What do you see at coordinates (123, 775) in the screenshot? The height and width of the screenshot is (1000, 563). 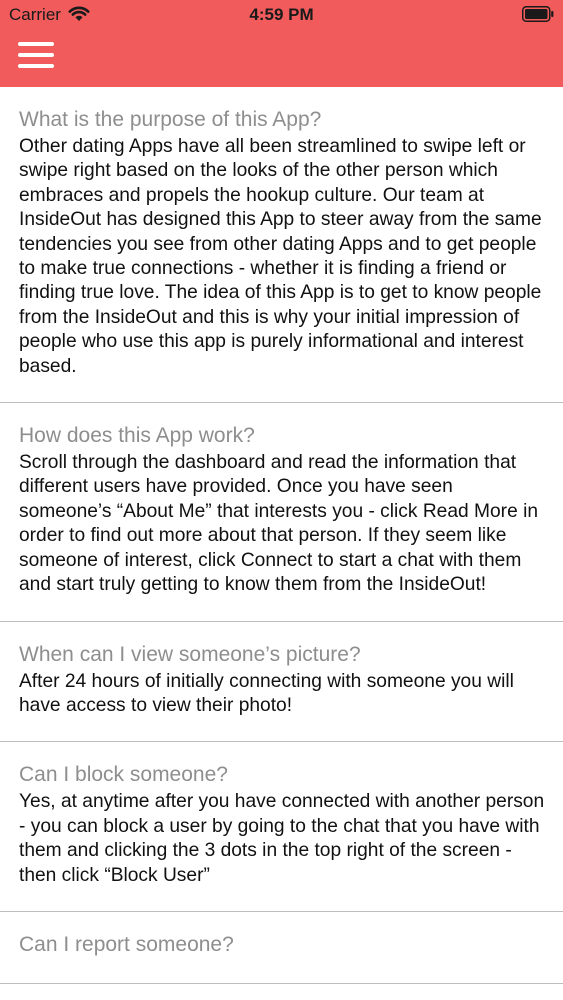 I see `faq-question: Can I block someone?` at bounding box center [123, 775].